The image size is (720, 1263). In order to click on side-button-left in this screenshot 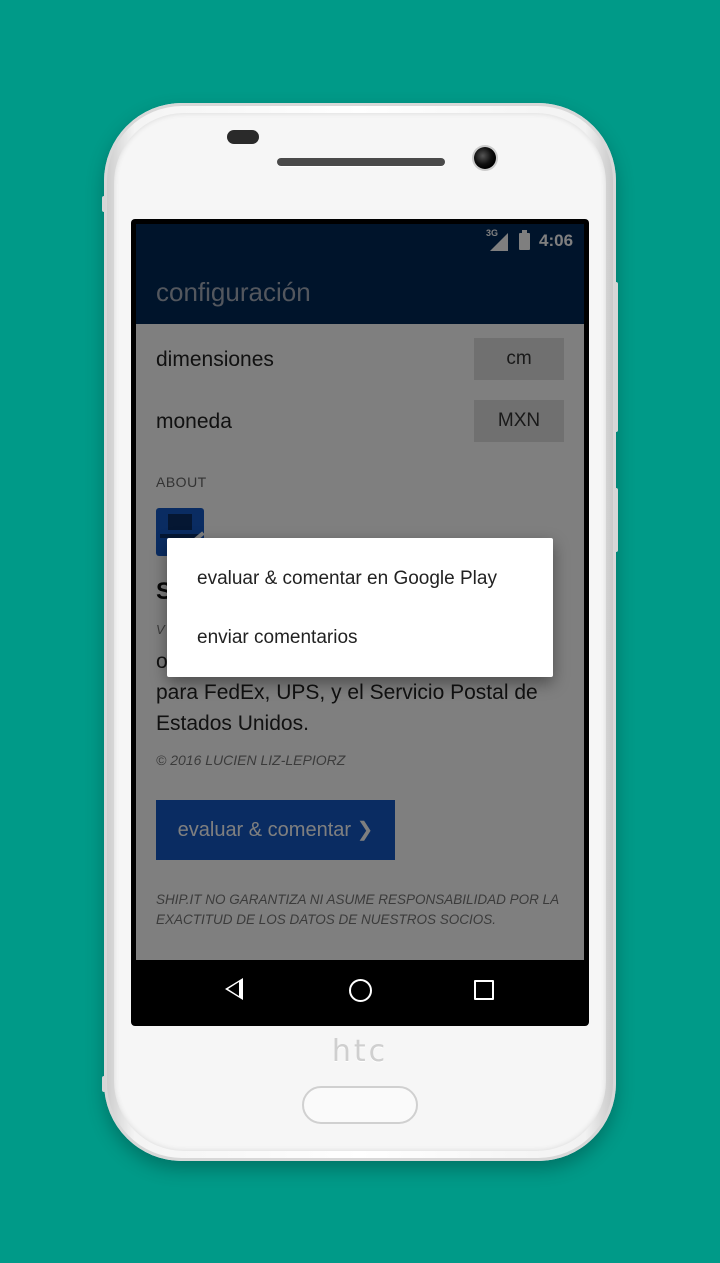, I will do `click(104, 204)`.